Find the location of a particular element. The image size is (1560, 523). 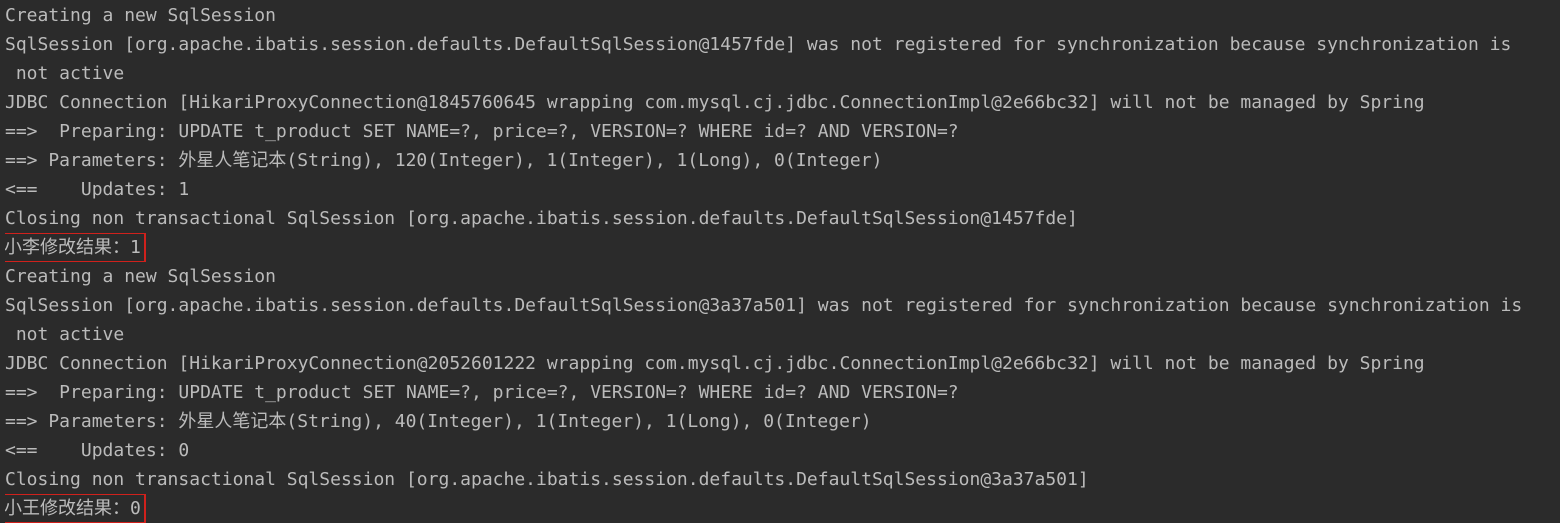

highlighted-result-xiaoli: 小李修改结果：1 is located at coordinates (75, 247).